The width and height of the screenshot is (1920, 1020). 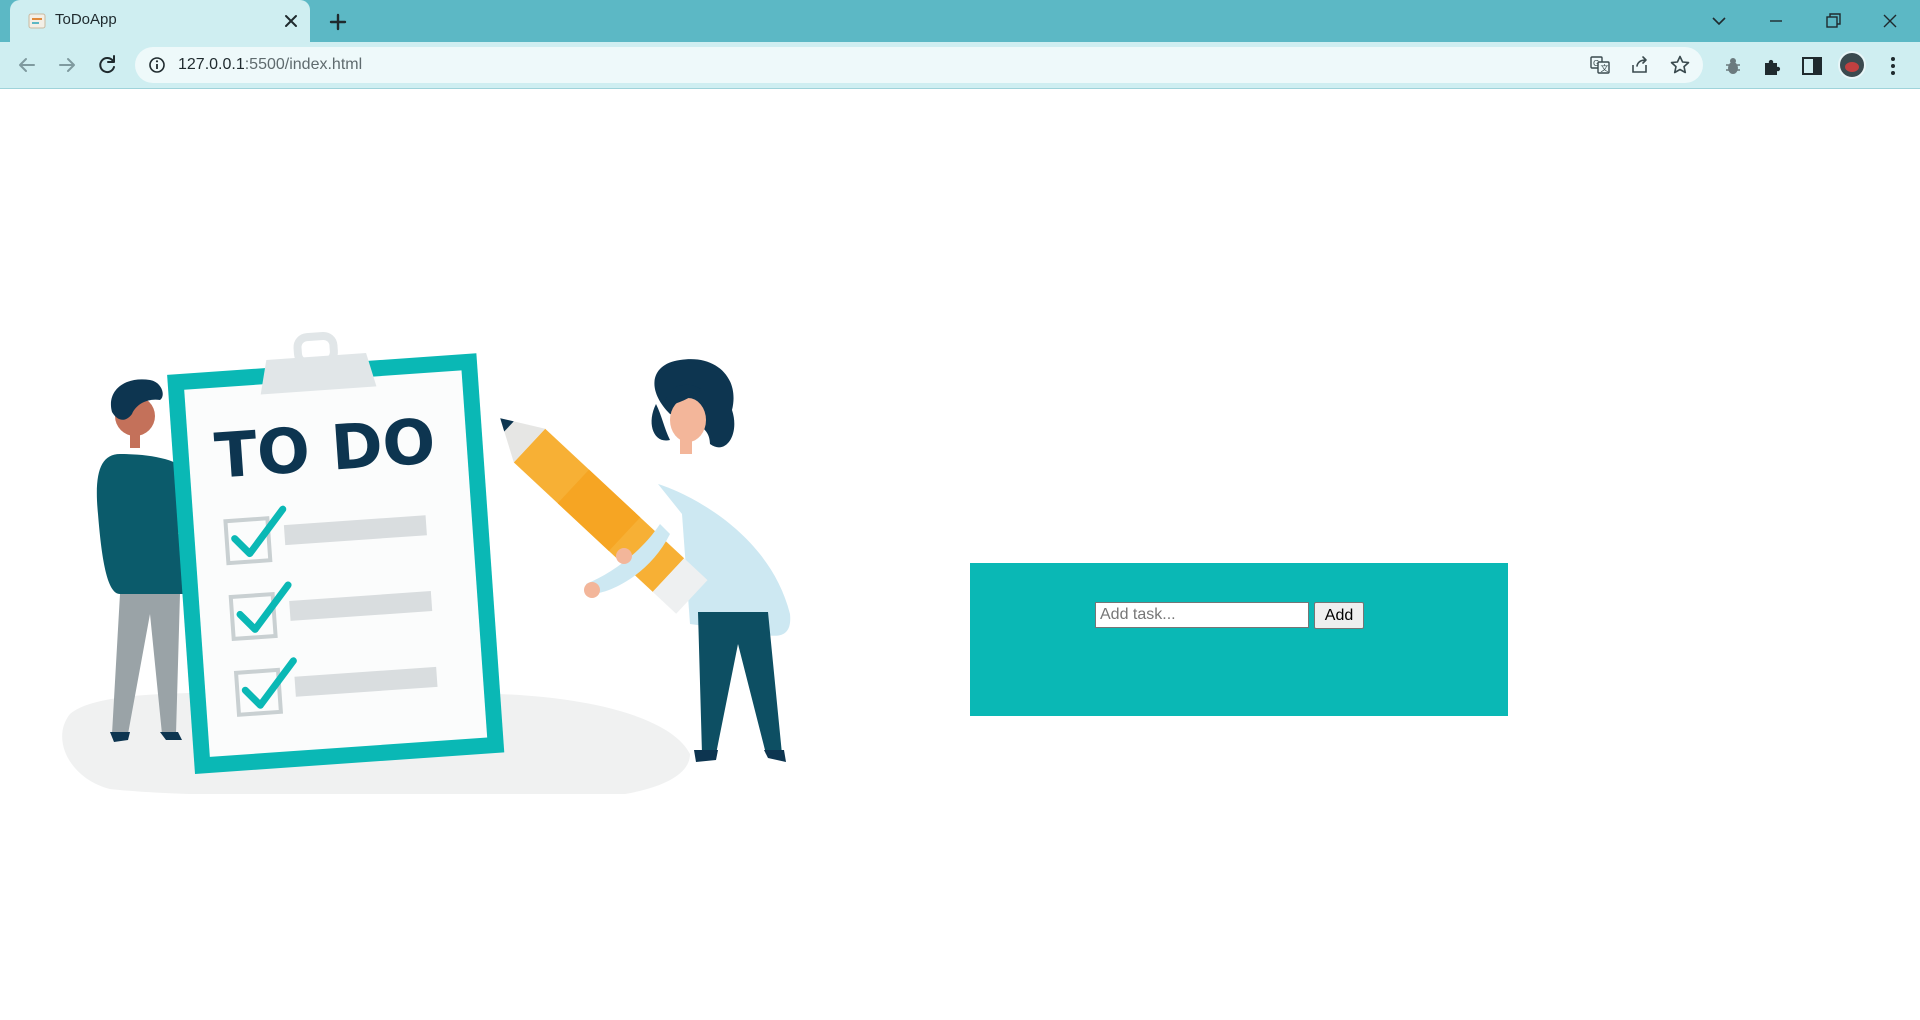 I want to click on avatar-image, so click(x=1852, y=67).